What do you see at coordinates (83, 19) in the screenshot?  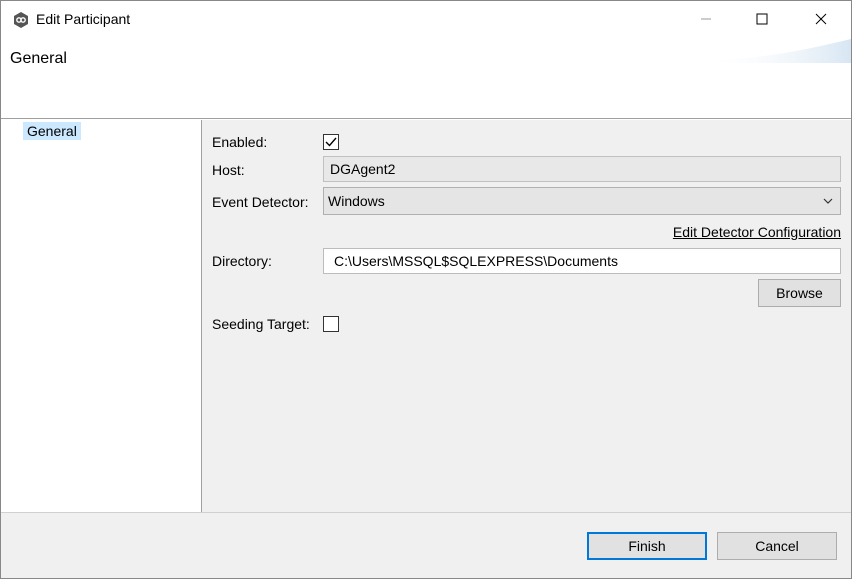 I see `window-title: Edit Participant` at bounding box center [83, 19].